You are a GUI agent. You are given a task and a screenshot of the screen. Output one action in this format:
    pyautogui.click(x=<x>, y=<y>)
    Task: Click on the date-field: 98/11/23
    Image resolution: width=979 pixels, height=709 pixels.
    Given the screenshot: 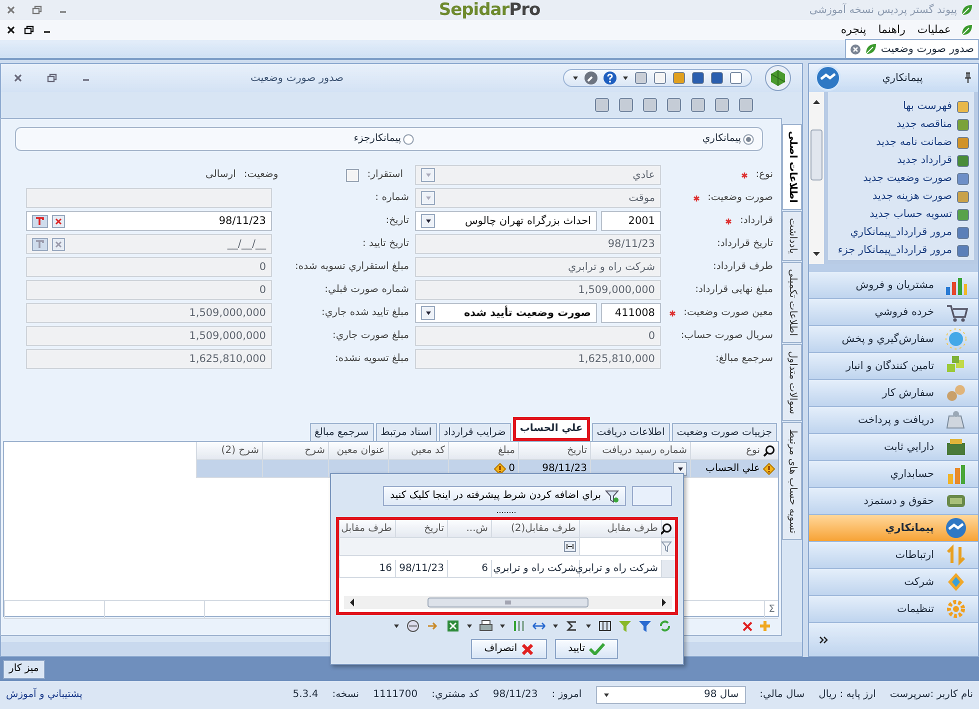 What is the action you would take?
    pyautogui.click(x=149, y=221)
    